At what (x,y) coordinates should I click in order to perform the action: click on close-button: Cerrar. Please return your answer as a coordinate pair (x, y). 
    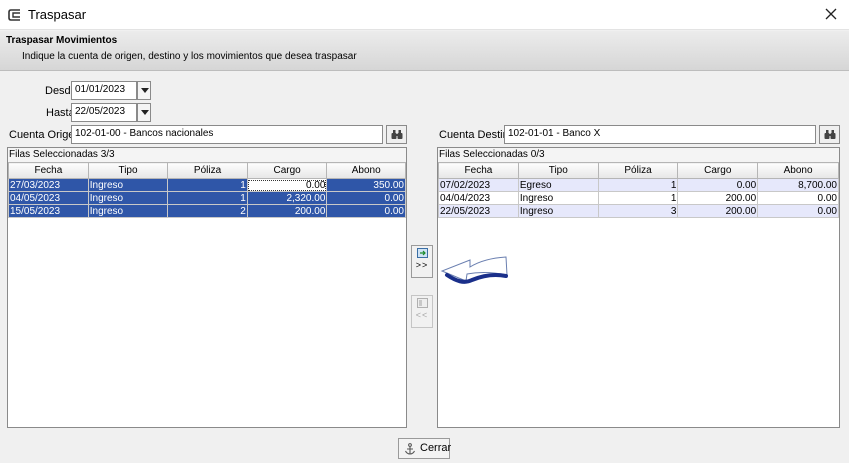
    Looking at the image, I should click on (425, 448).